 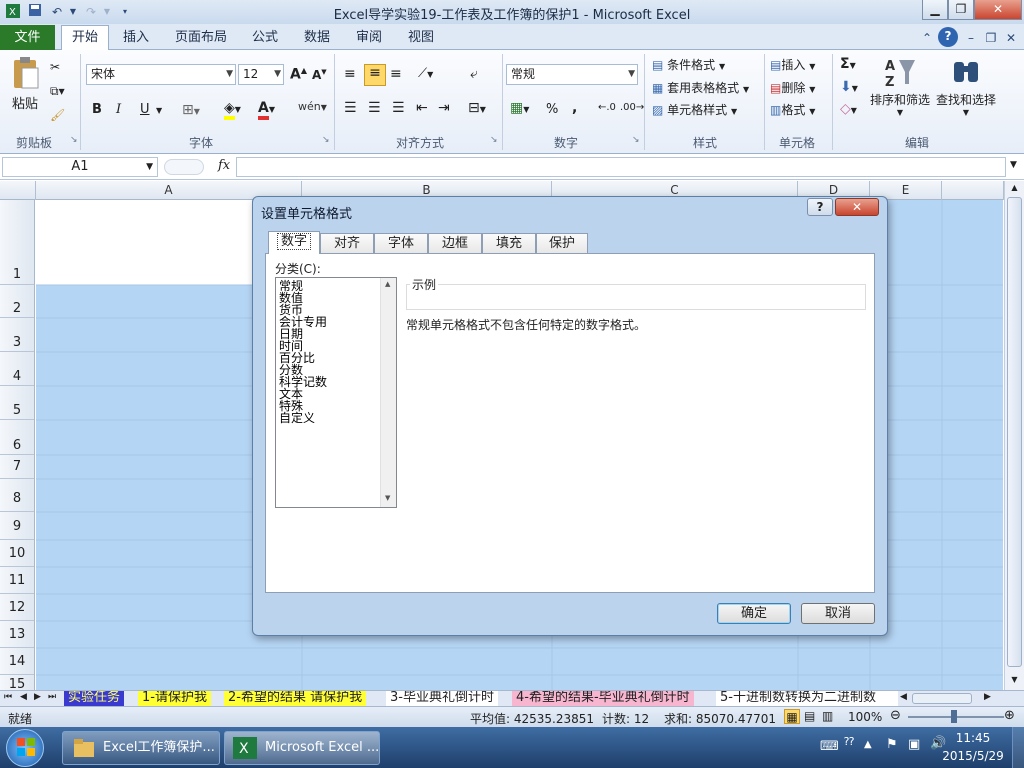 What do you see at coordinates (145, 109) in the screenshot?
I see `underline-button: U` at bounding box center [145, 109].